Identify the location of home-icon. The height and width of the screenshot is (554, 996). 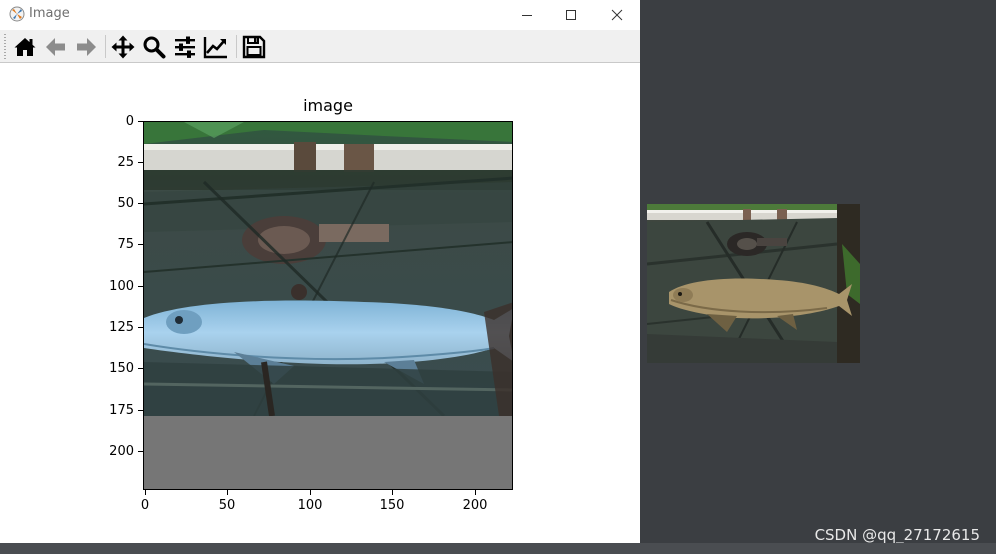
(25, 47).